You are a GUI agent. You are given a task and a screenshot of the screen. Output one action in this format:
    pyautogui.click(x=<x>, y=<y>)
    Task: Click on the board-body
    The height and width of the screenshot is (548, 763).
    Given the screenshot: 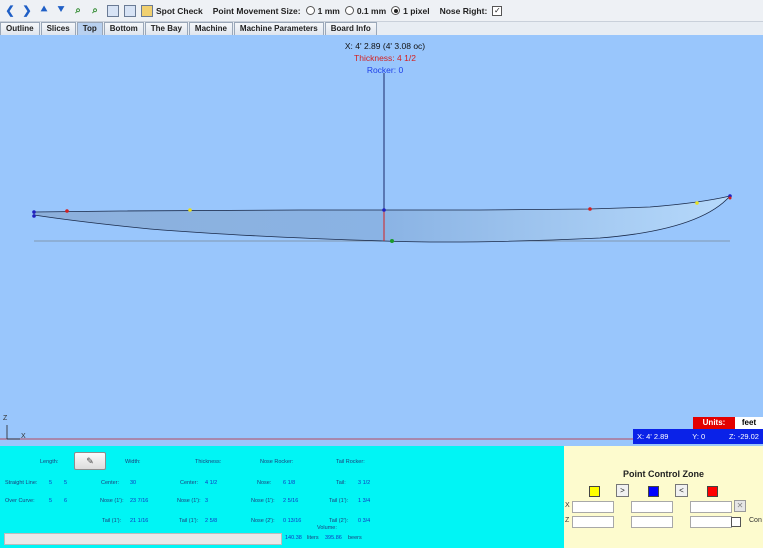 What is the action you would take?
    pyautogui.click(x=382, y=219)
    